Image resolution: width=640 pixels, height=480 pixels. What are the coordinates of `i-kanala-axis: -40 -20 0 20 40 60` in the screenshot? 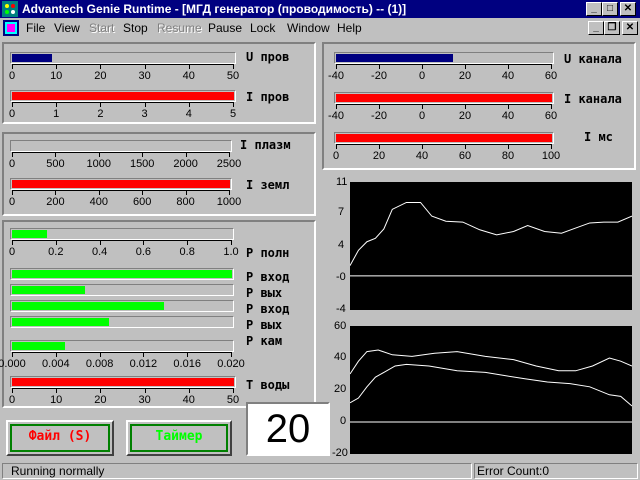 It's located at (442, 114).